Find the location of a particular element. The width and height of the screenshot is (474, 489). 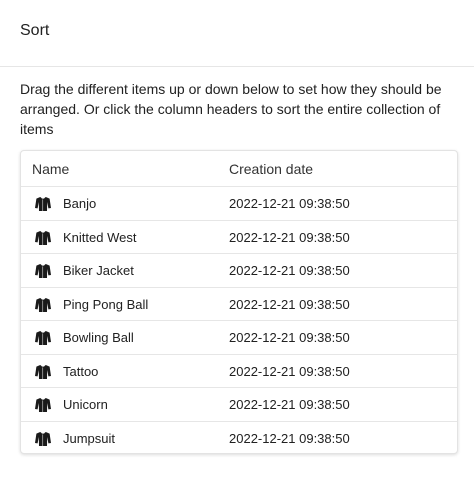

row-name: Knitted West is located at coordinates (100, 237).